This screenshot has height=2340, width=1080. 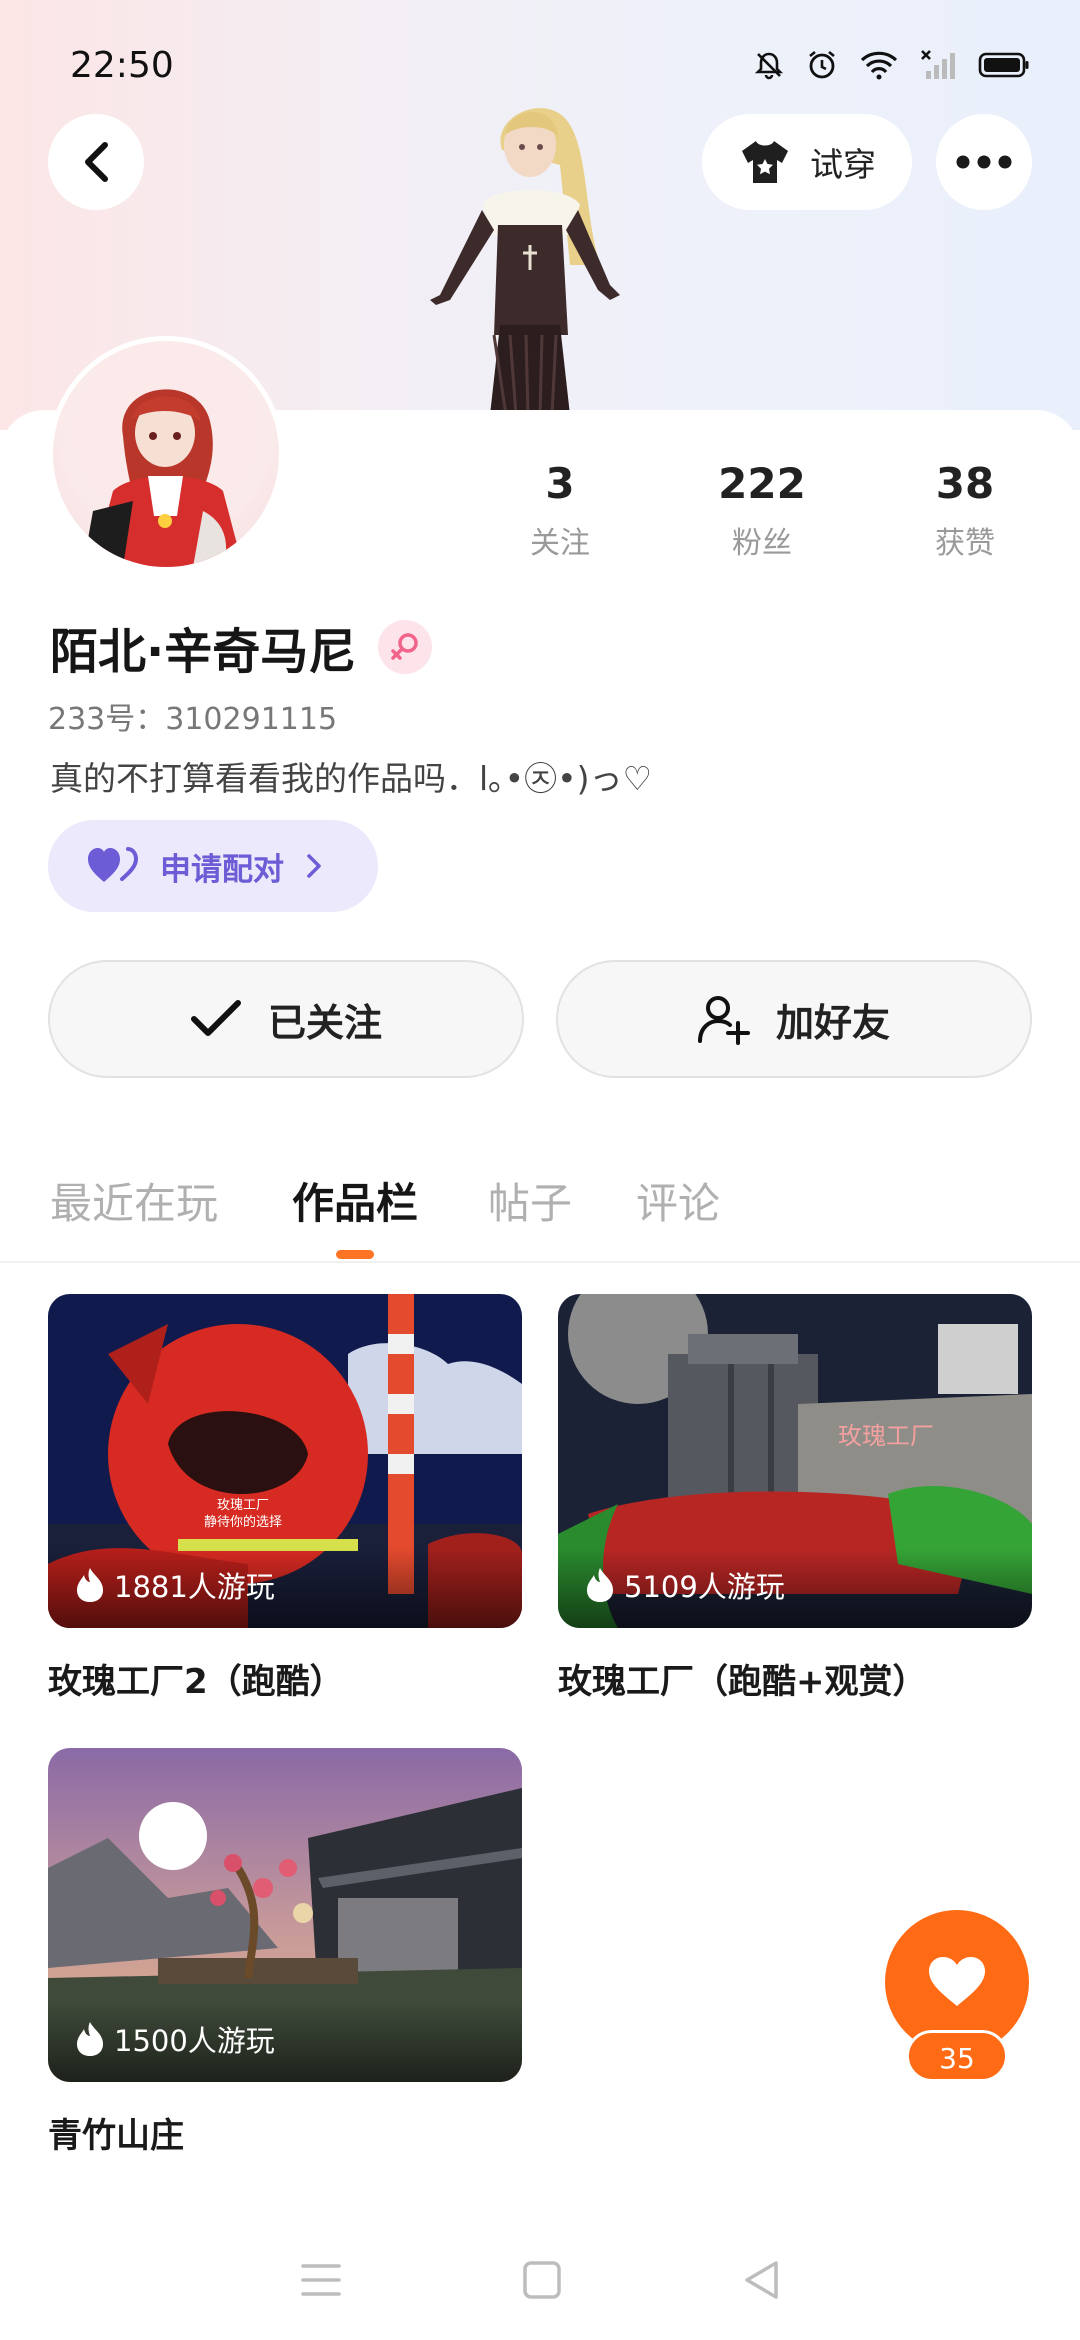 I want to click on home-icon, so click(x=542, y=2280).